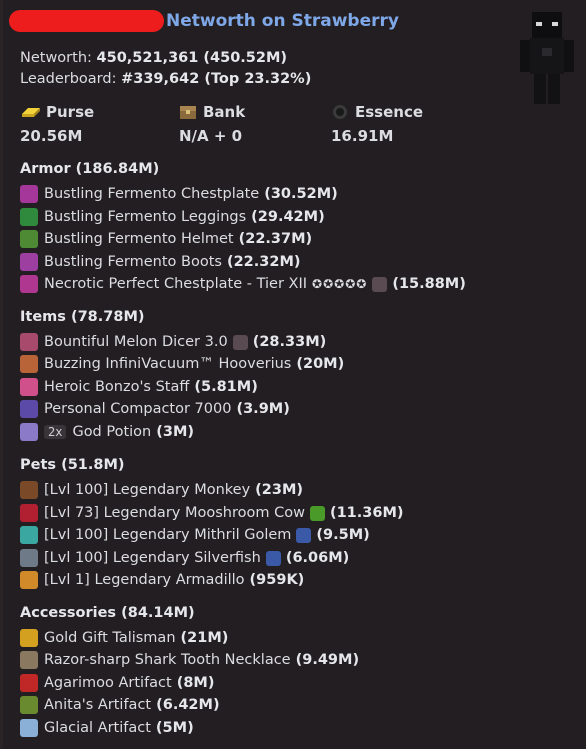 The width and height of the screenshot is (586, 749). I want to click on player-skin-thumbnail, so click(547, 58).